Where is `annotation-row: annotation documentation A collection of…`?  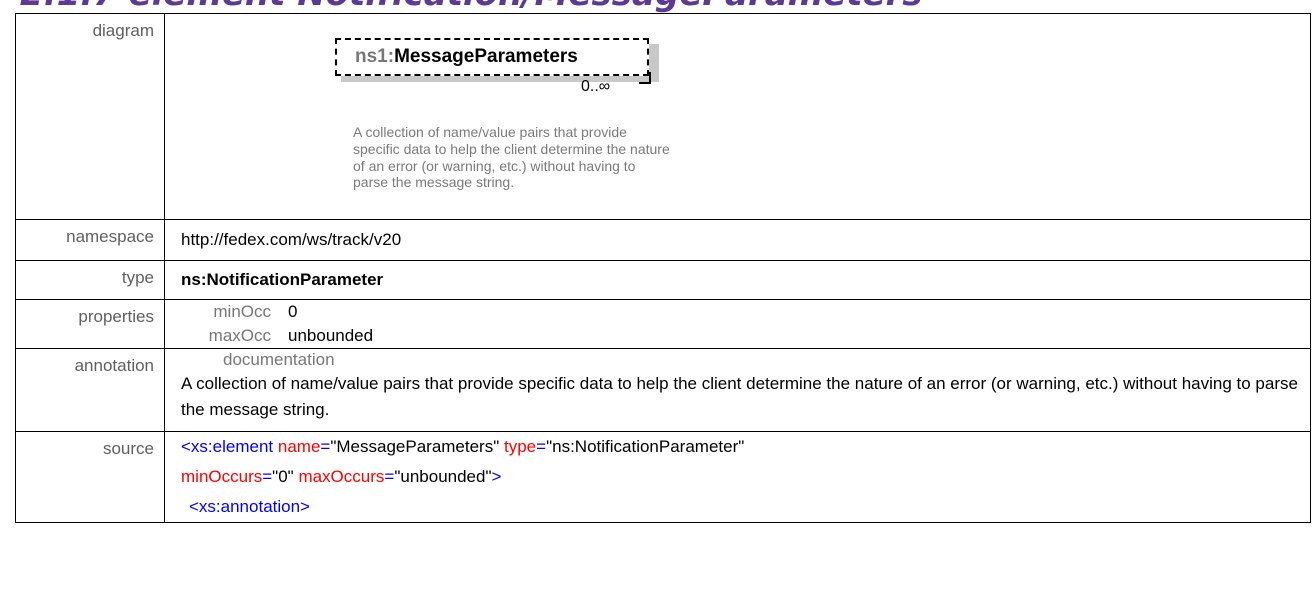
annotation-row: annotation documentation A collection of… is located at coordinates (663, 390).